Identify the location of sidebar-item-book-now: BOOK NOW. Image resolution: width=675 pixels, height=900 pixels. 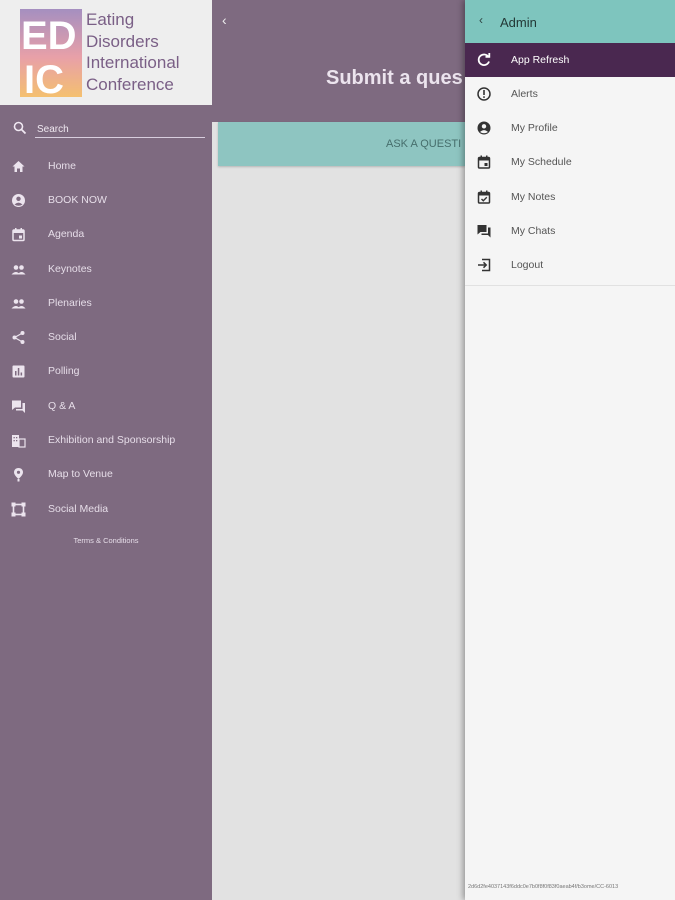
(106, 200).